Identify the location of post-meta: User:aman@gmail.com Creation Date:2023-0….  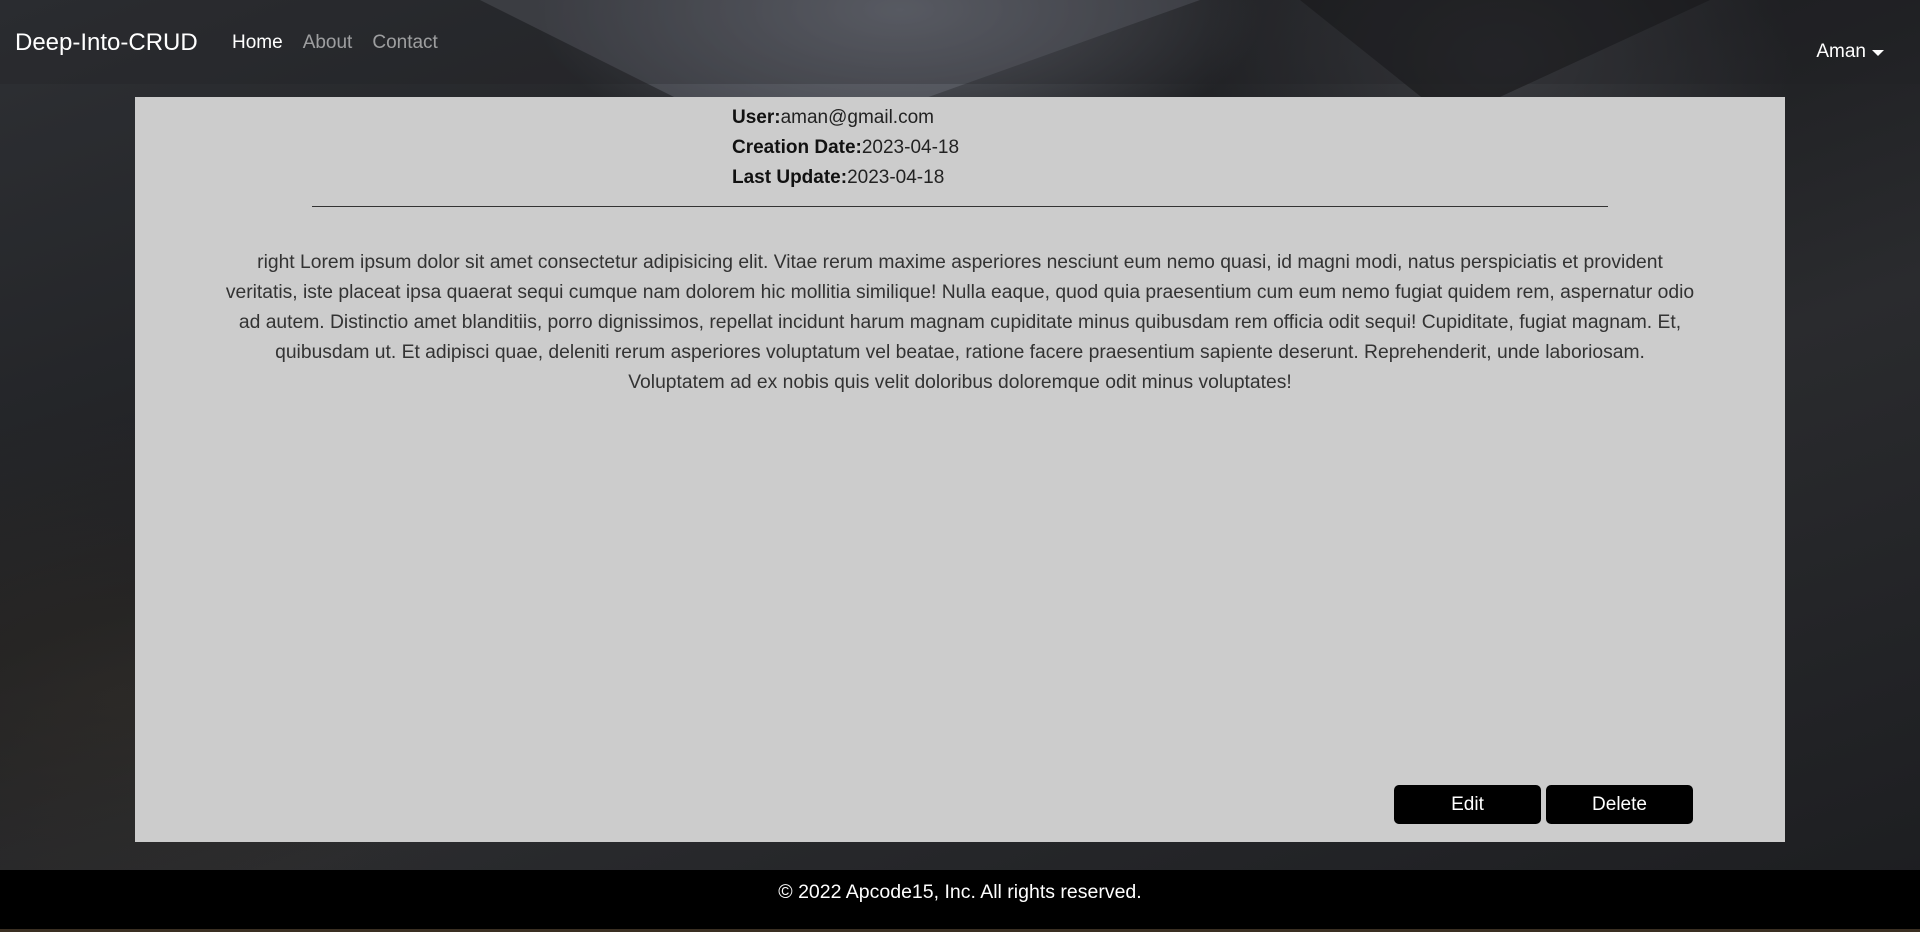
(845, 148).